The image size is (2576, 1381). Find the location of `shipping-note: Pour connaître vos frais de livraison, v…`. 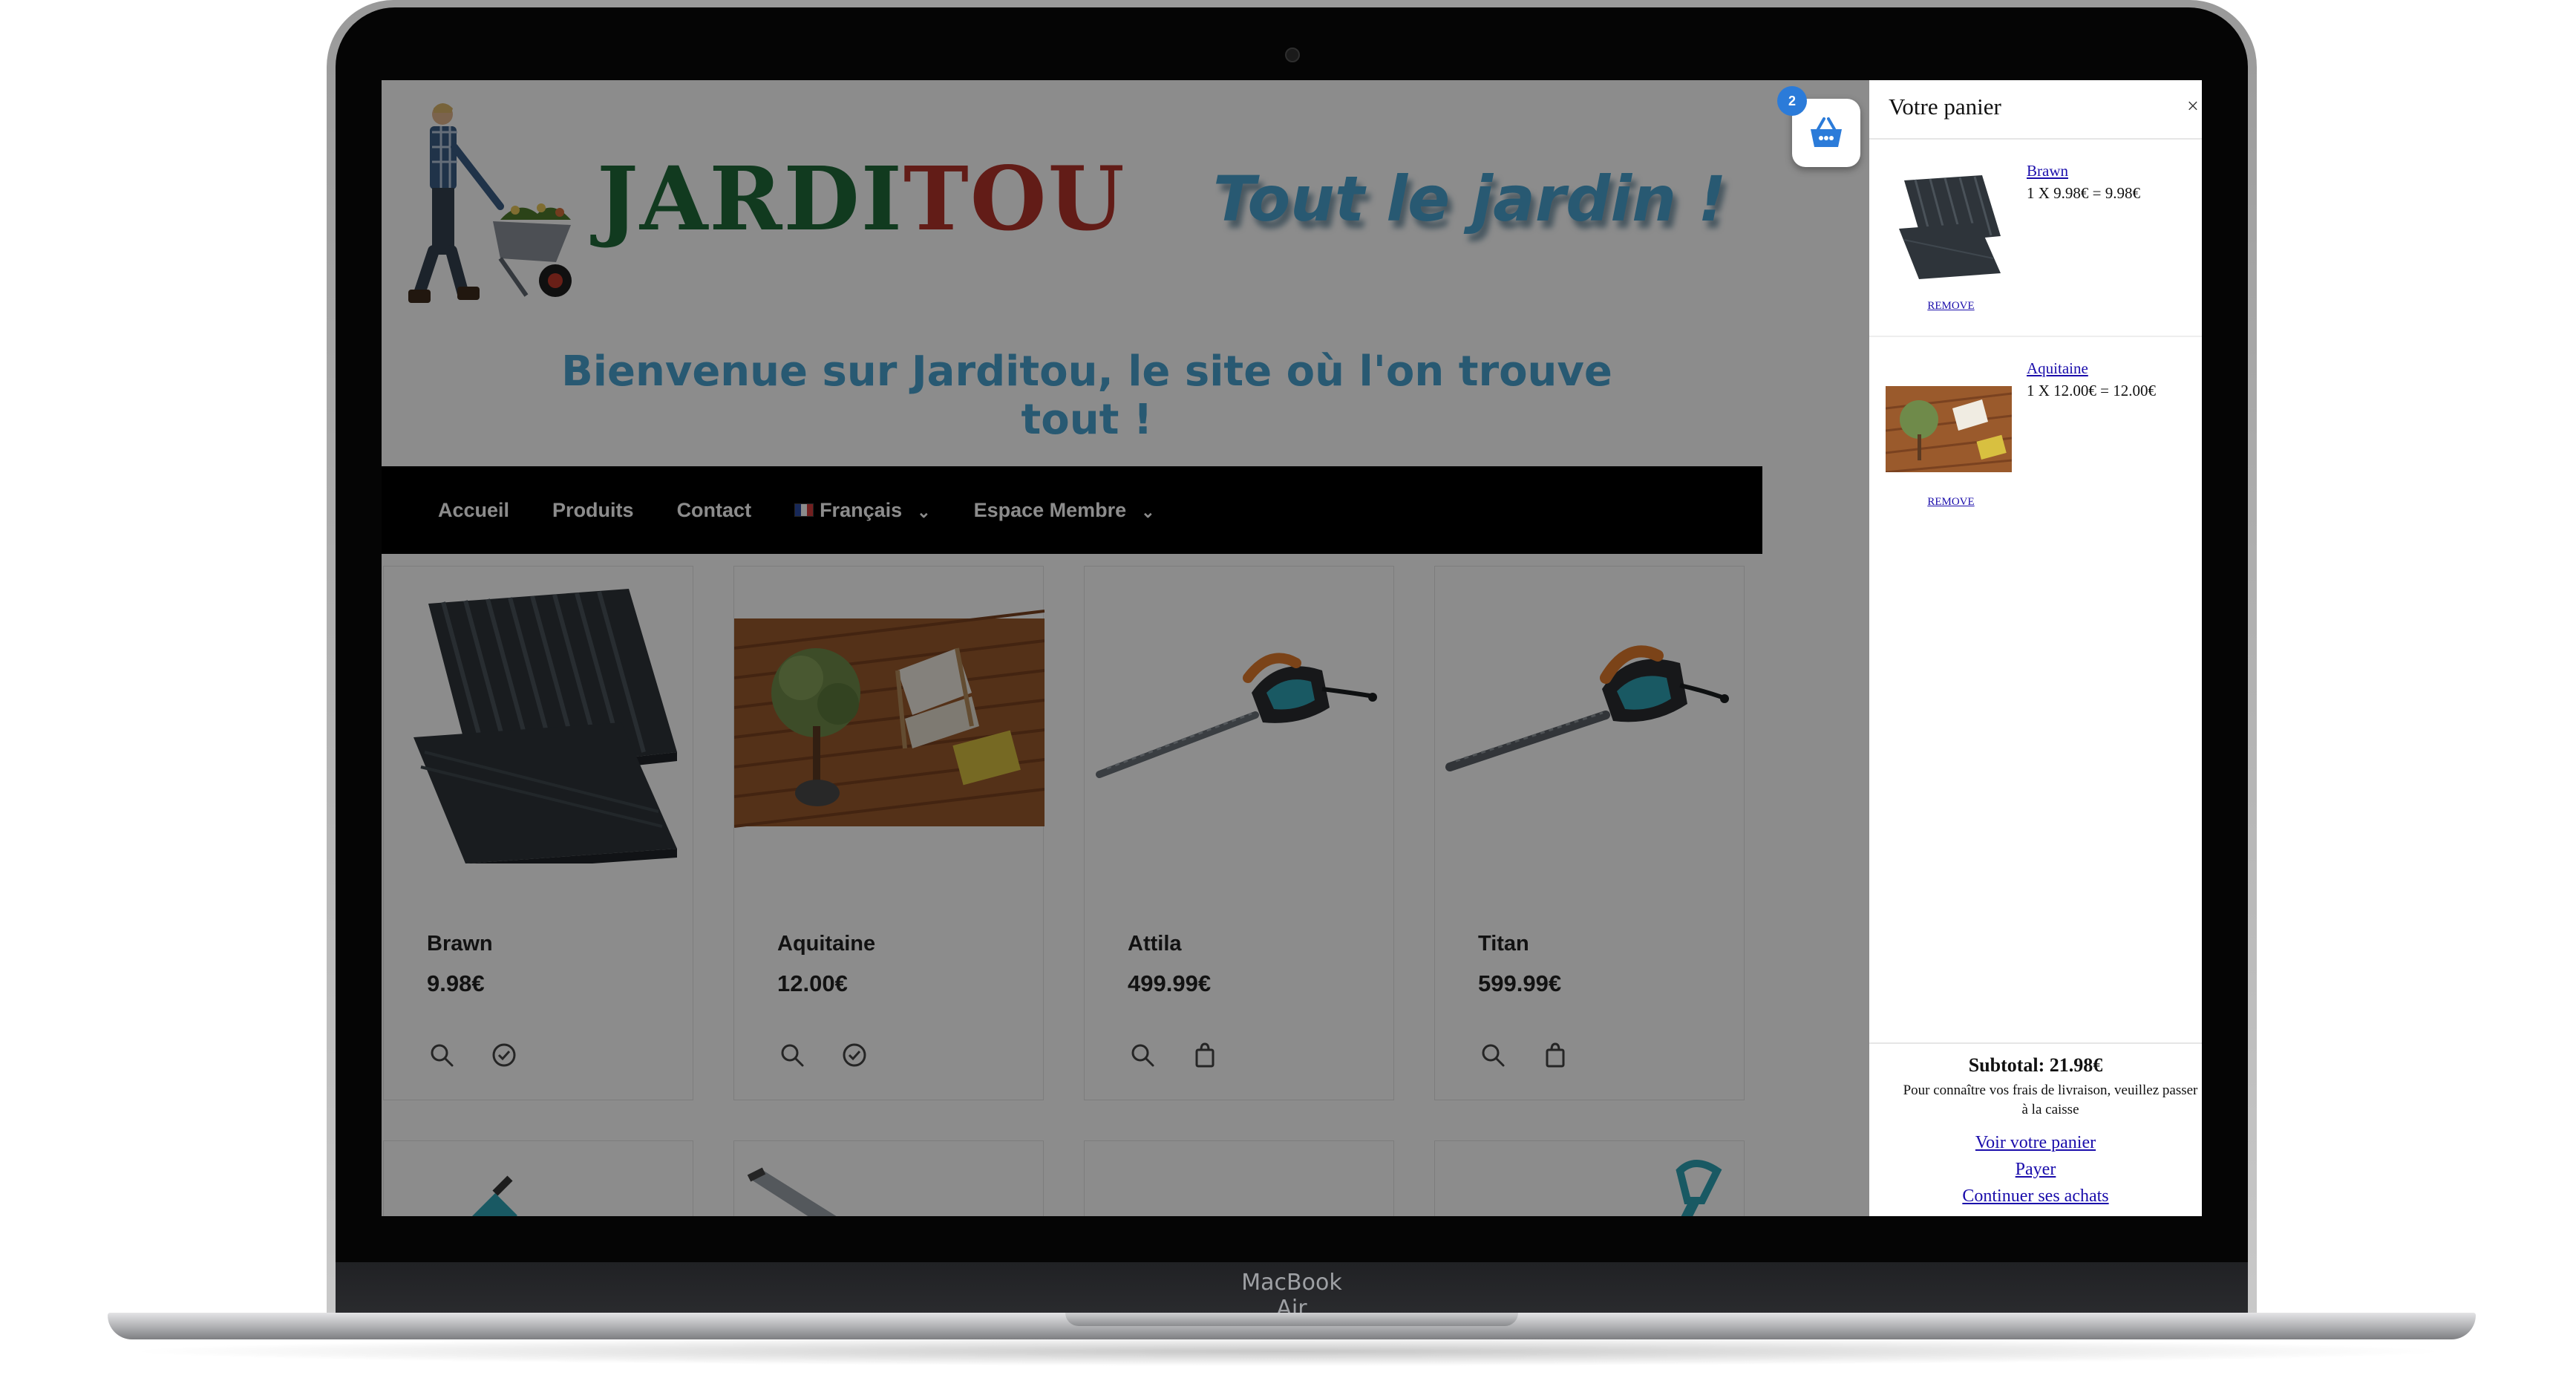

shipping-note: Pour connaître vos frais de livraison, v… is located at coordinates (2050, 1100).